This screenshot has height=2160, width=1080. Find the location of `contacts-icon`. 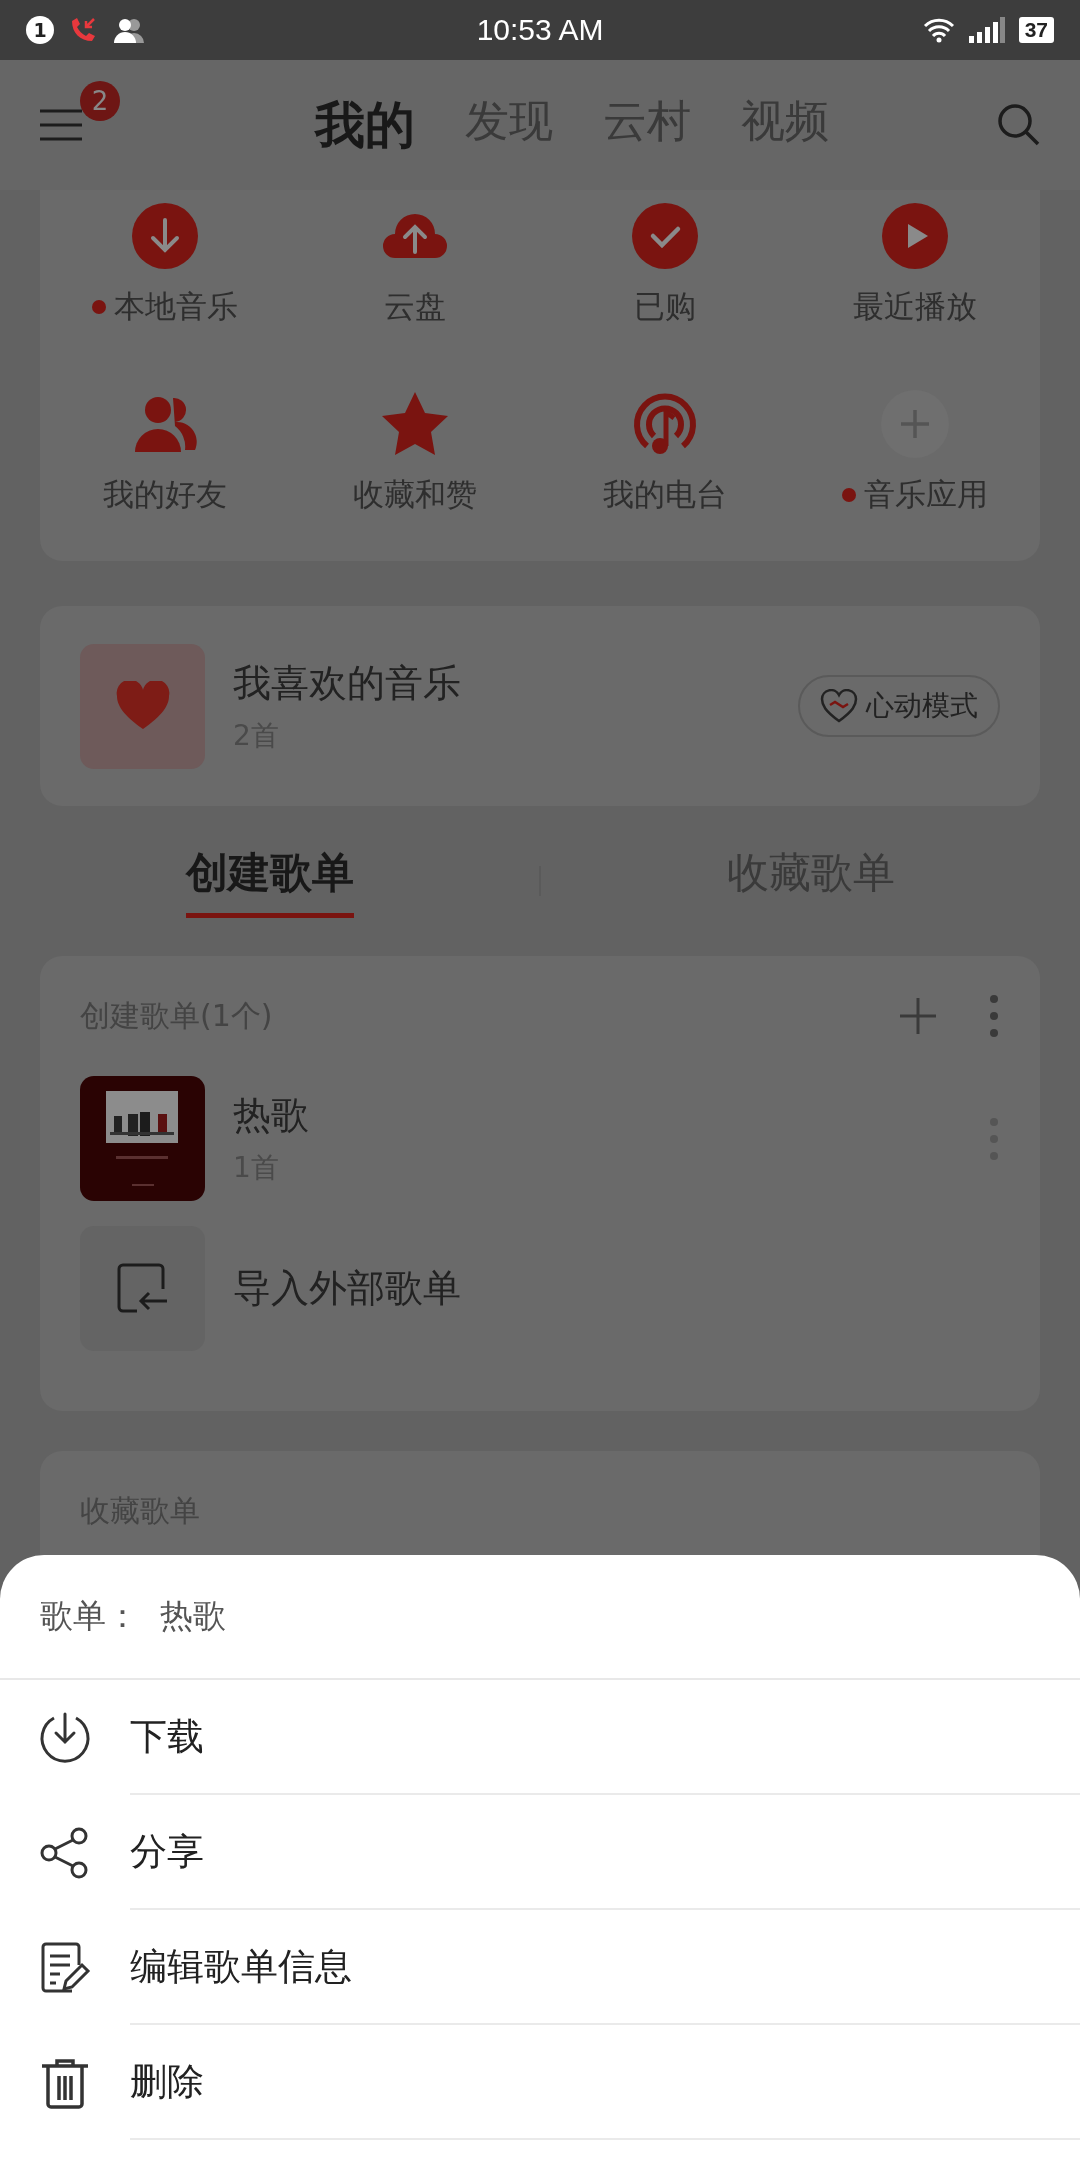

contacts-icon is located at coordinates (129, 30).